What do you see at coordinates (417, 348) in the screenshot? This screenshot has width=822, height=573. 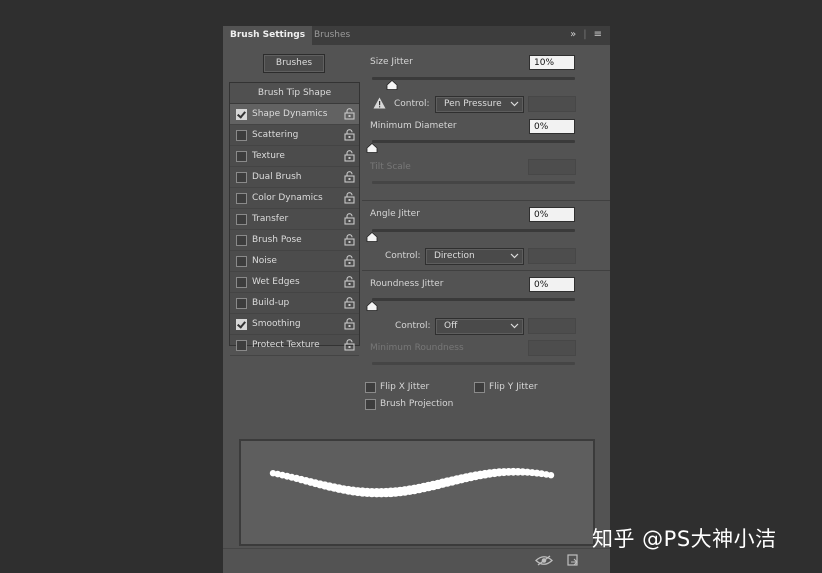 I see `minimum-roundness-label: Minimum Roundness` at bounding box center [417, 348].